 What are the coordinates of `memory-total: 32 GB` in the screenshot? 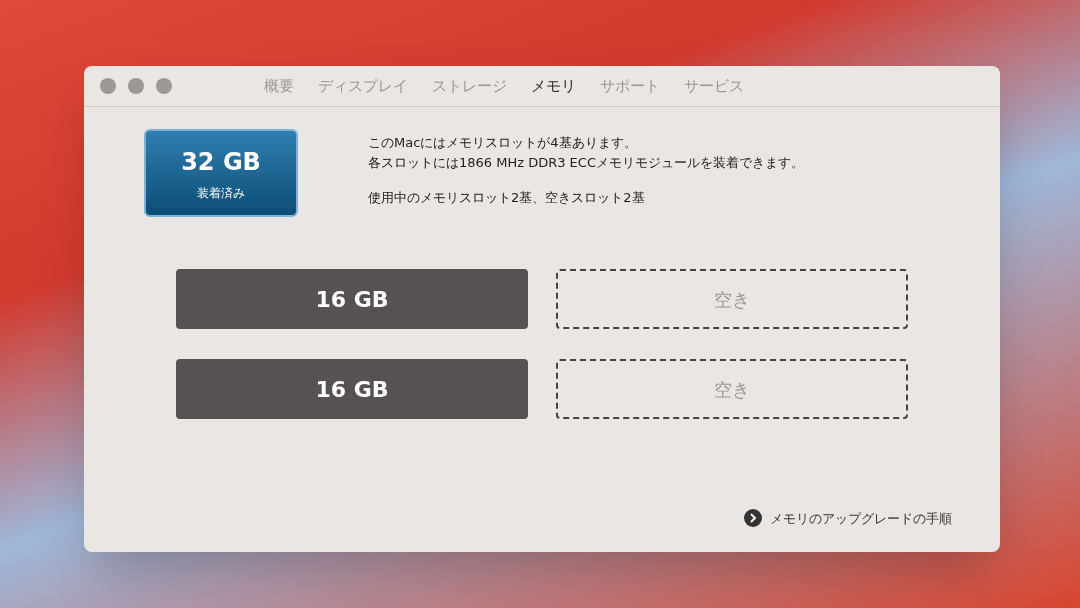 It's located at (221, 162).